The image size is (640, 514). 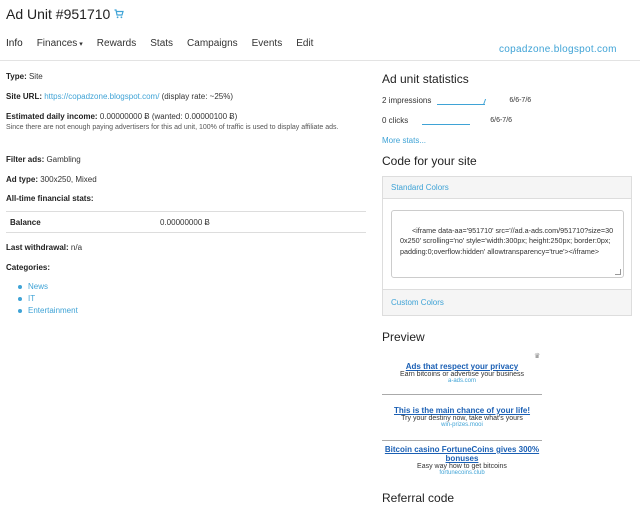 What do you see at coordinates (75, 247) in the screenshot?
I see `withdrawal-value: n/a` at bounding box center [75, 247].